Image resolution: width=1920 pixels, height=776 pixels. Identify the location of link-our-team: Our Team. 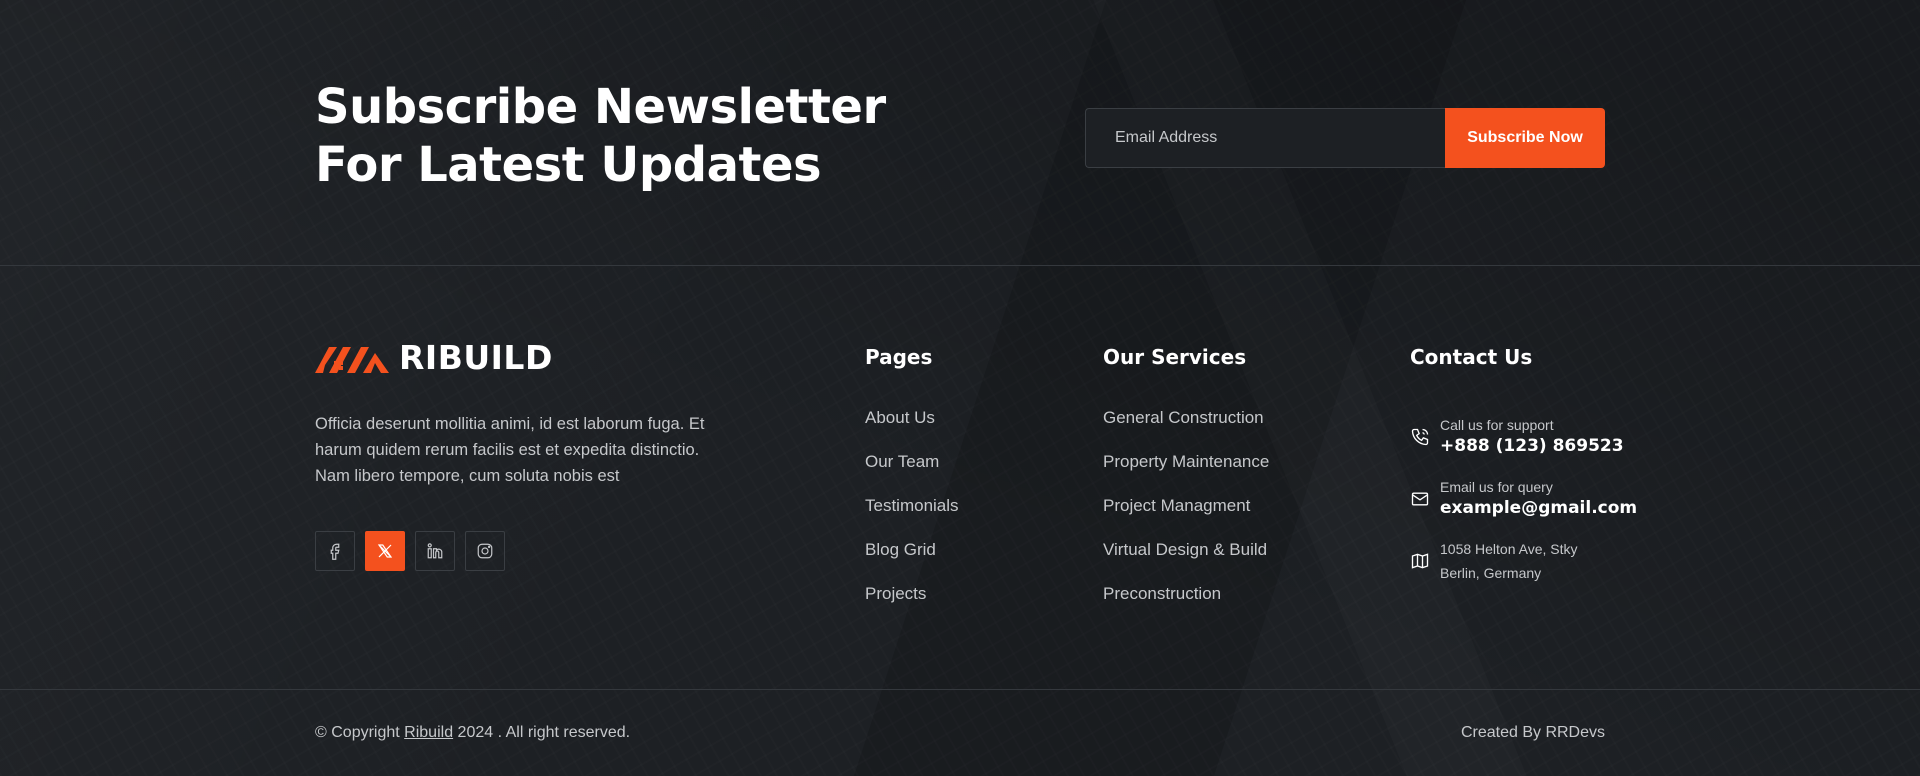
(902, 461).